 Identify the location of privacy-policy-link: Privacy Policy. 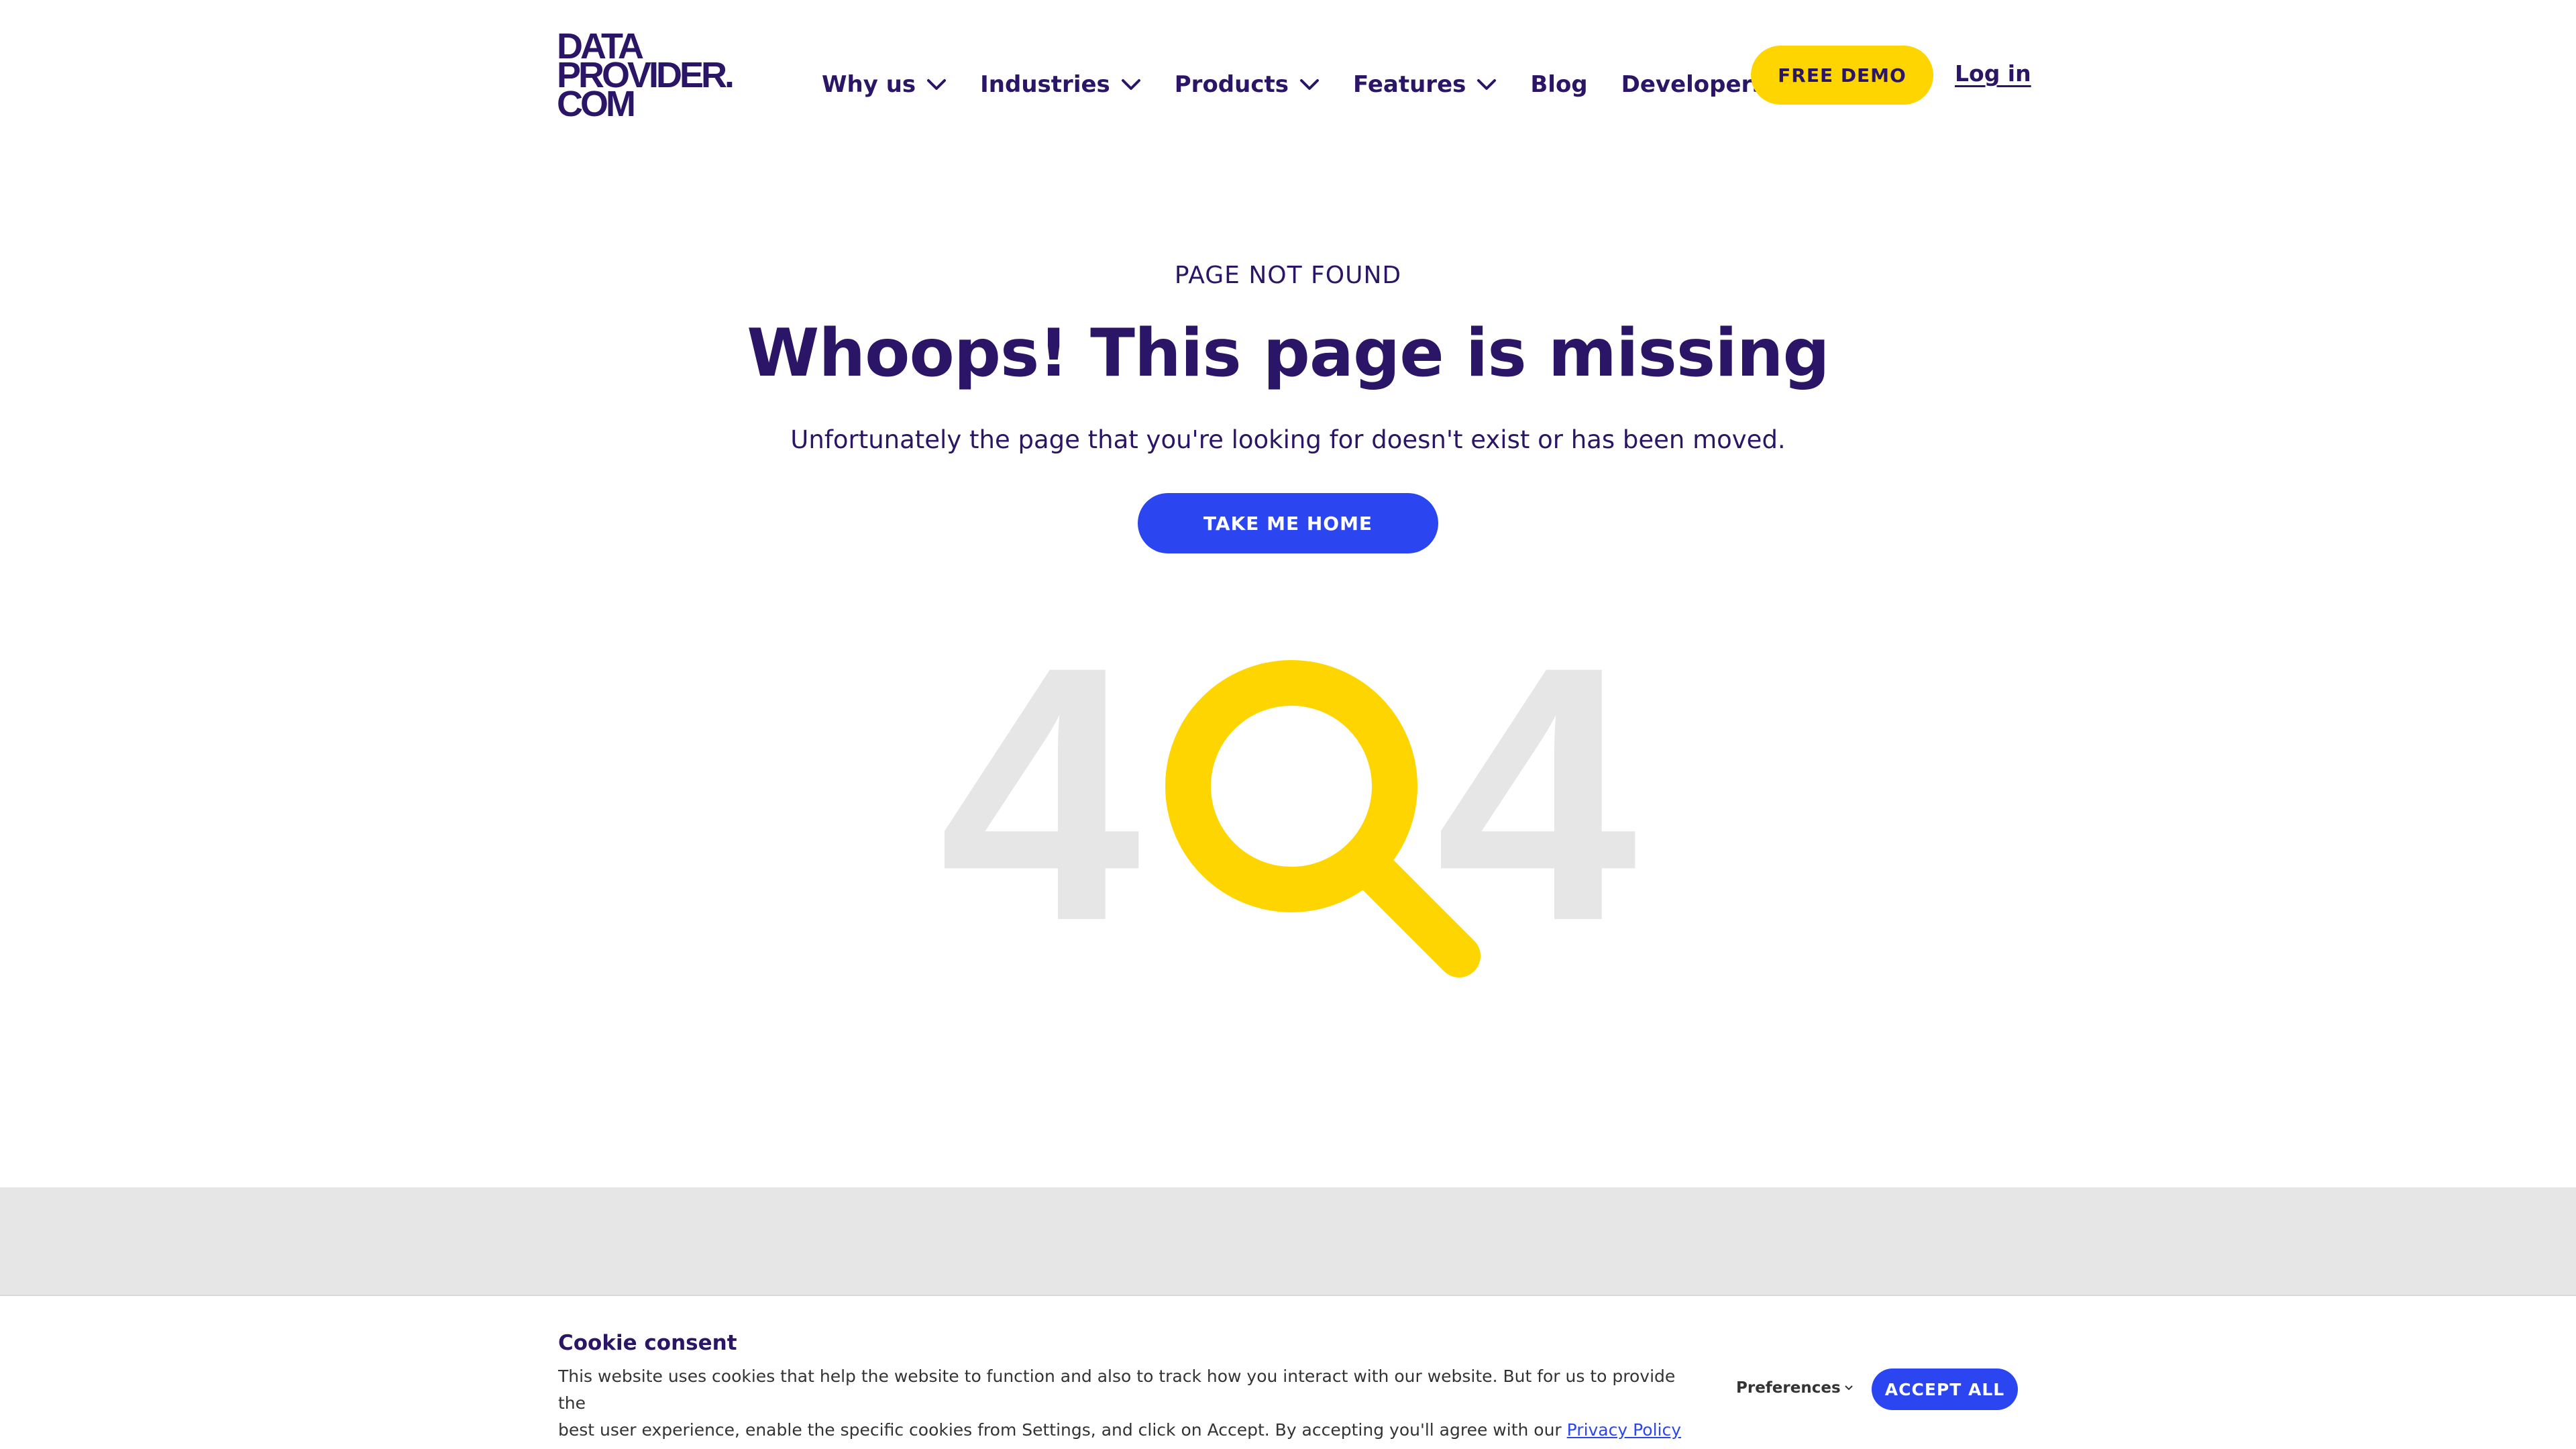
(1624, 1430).